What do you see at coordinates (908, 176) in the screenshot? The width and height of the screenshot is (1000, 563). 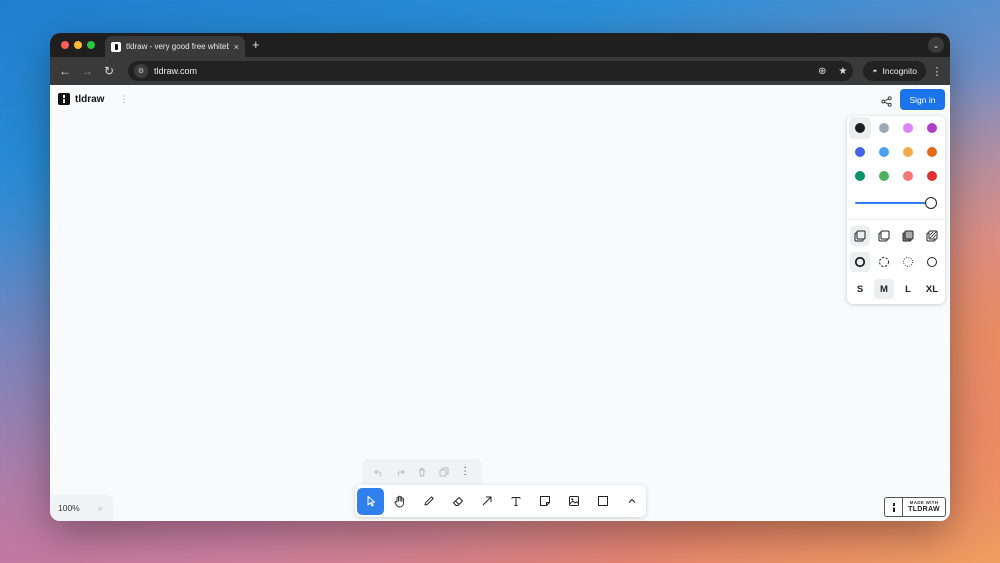 I see `color-swatch-light-red` at bounding box center [908, 176].